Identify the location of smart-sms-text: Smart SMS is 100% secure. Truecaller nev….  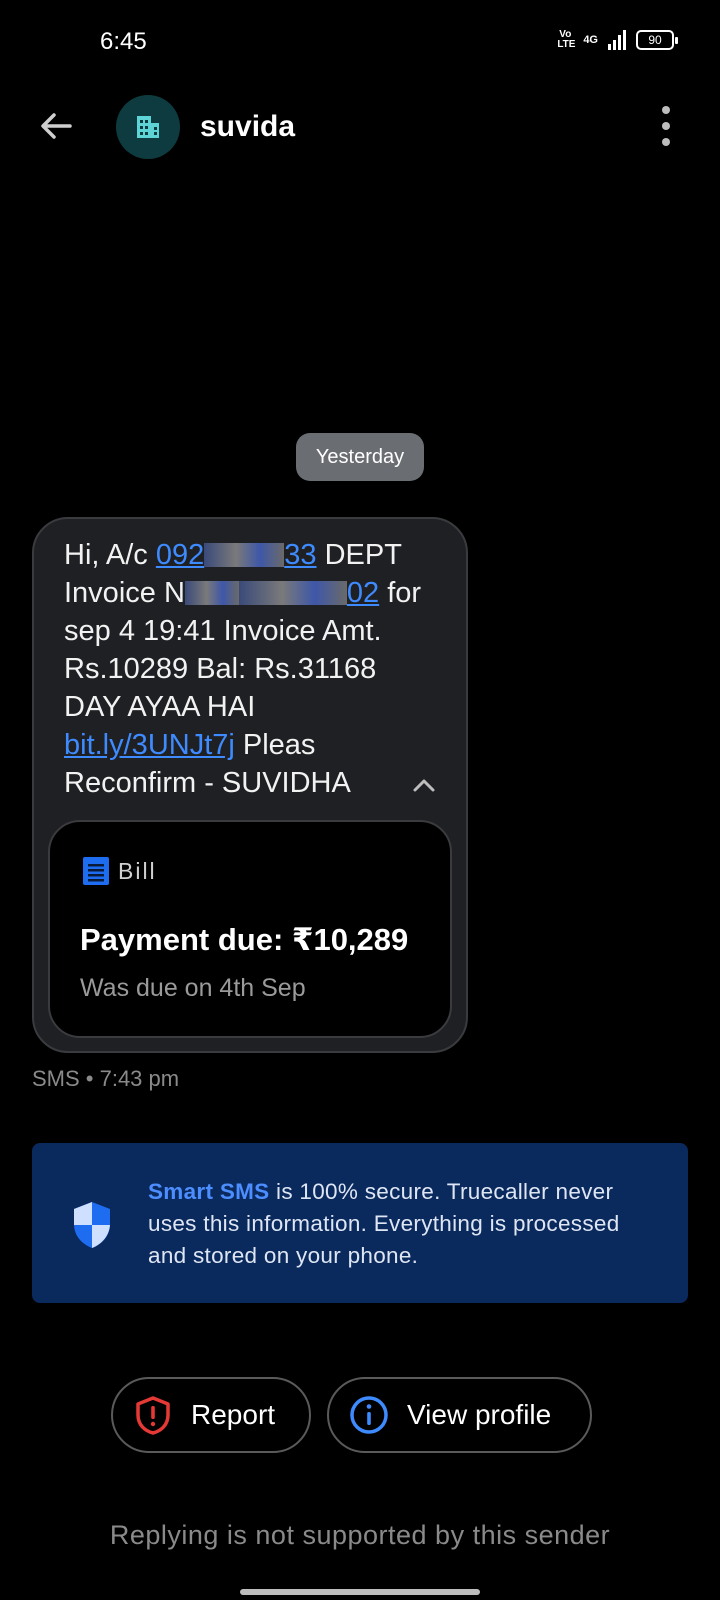
(384, 1223).